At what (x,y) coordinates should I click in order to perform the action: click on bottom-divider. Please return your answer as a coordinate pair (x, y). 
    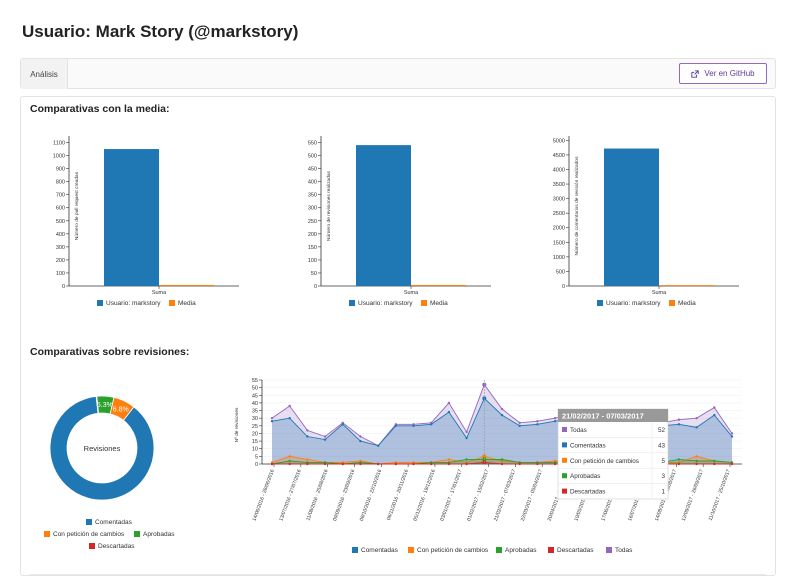
    Looking at the image, I should click on (398, 574).